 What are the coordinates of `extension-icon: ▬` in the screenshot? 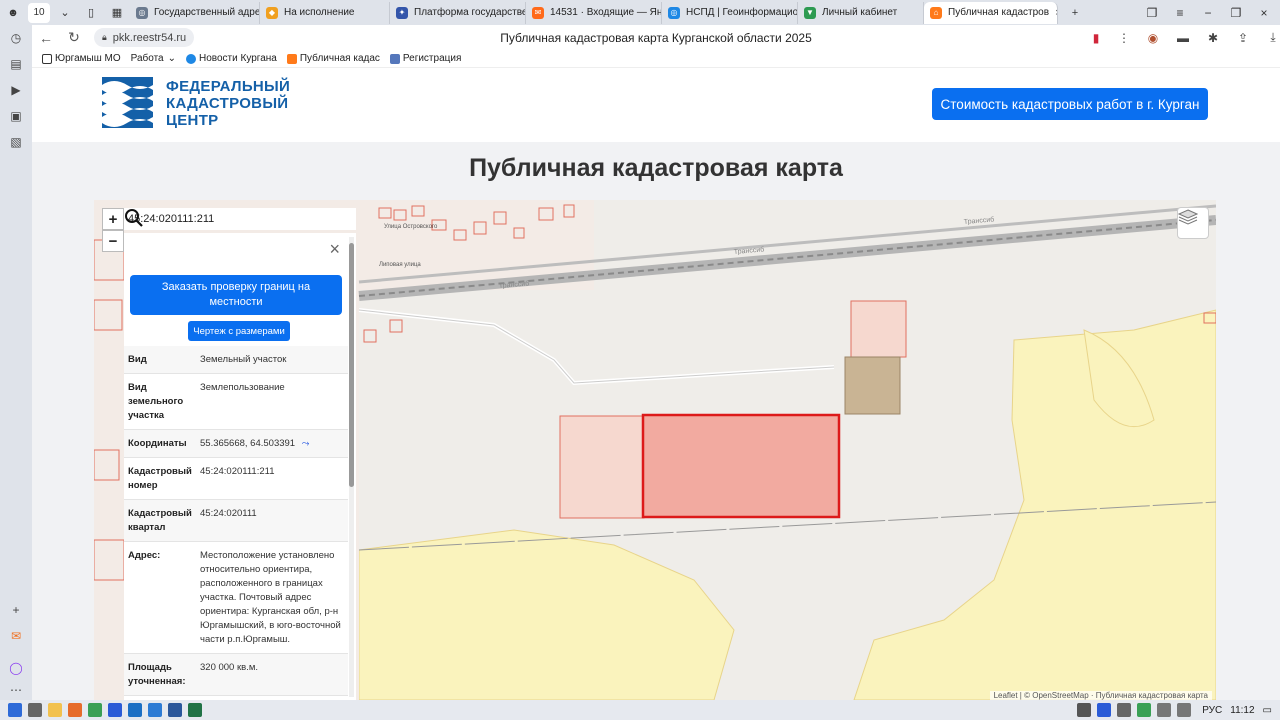 It's located at (1183, 38).